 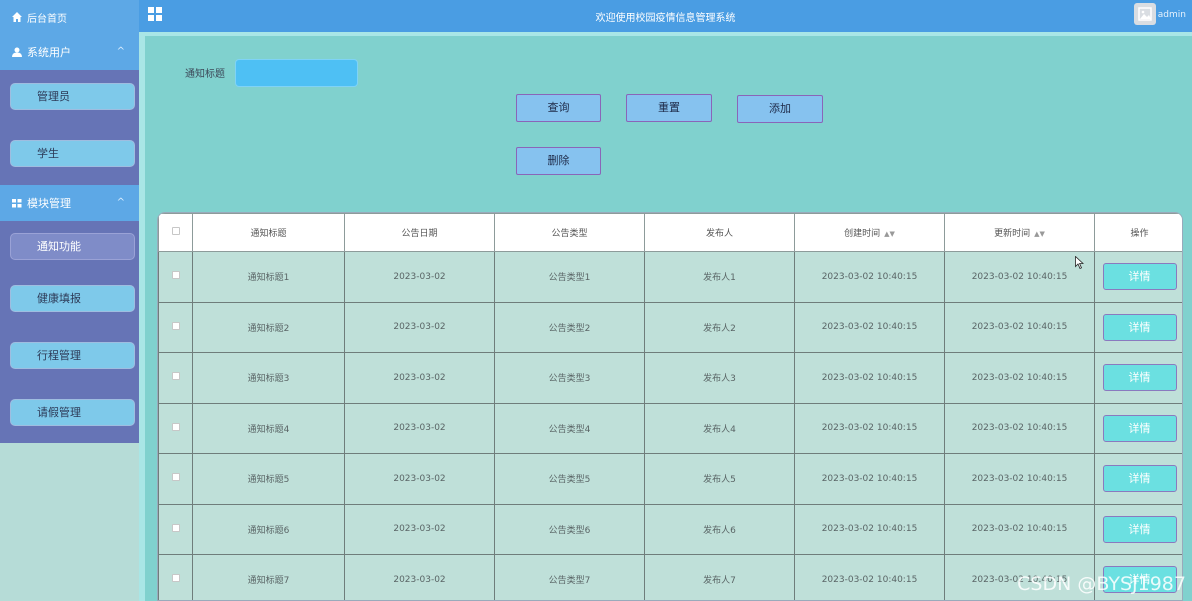 What do you see at coordinates (296, 73) in the screenshot?
I see `search-input` at bounding box center [296, 73].